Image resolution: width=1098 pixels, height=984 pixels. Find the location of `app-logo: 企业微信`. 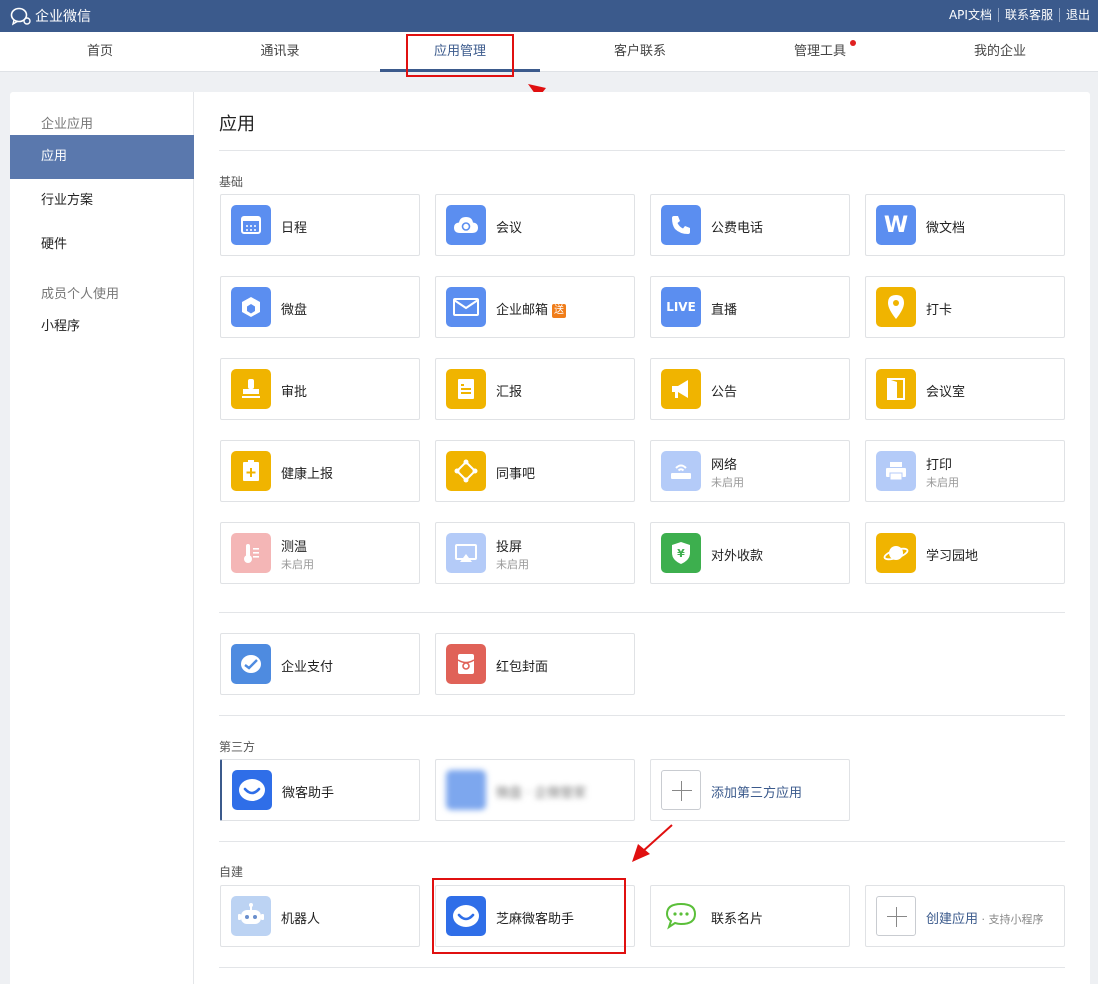

app-logo: 企业微信 is located at coordinates (50, 16).